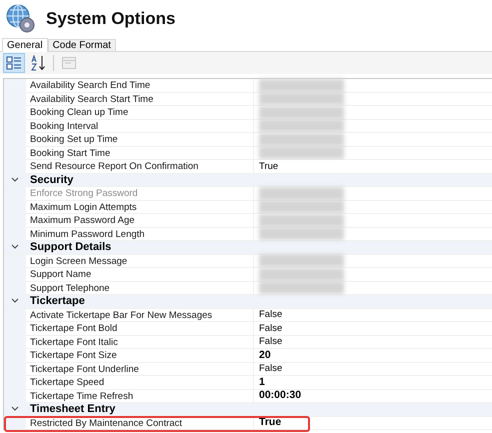 Image resolution: width=492 pixels, height=433 pixels. What do you see at coordinates (140, 382) in the screenshot?
I see `property-name: Tickertape Speed` at bounding box center [140, 382].